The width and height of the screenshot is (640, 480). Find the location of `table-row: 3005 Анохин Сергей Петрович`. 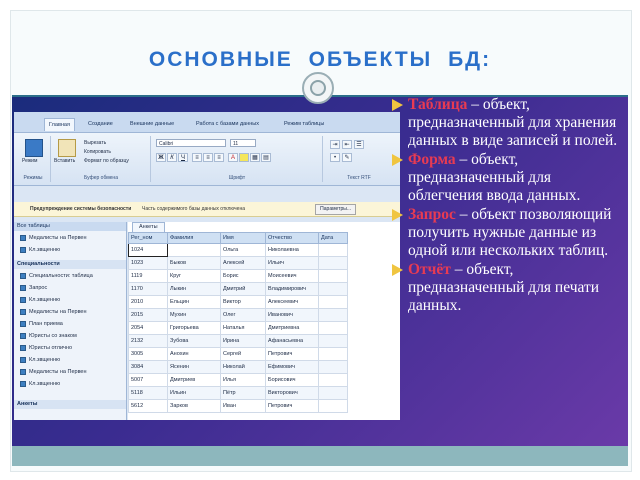

table-row: 3005 Анохин Сергей Петрович is located at coordinates (238, 354).